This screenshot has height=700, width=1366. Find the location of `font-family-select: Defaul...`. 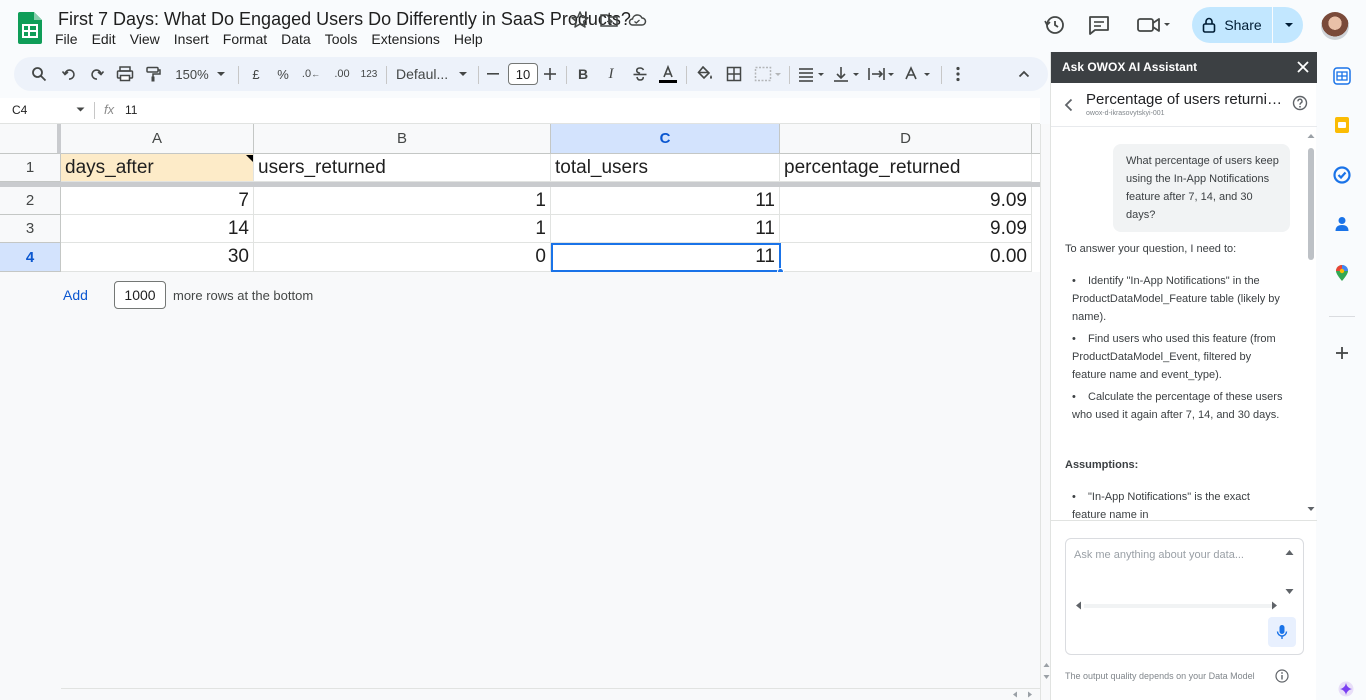

font-family-select: Defaul... is located at coordinates (426, 74).